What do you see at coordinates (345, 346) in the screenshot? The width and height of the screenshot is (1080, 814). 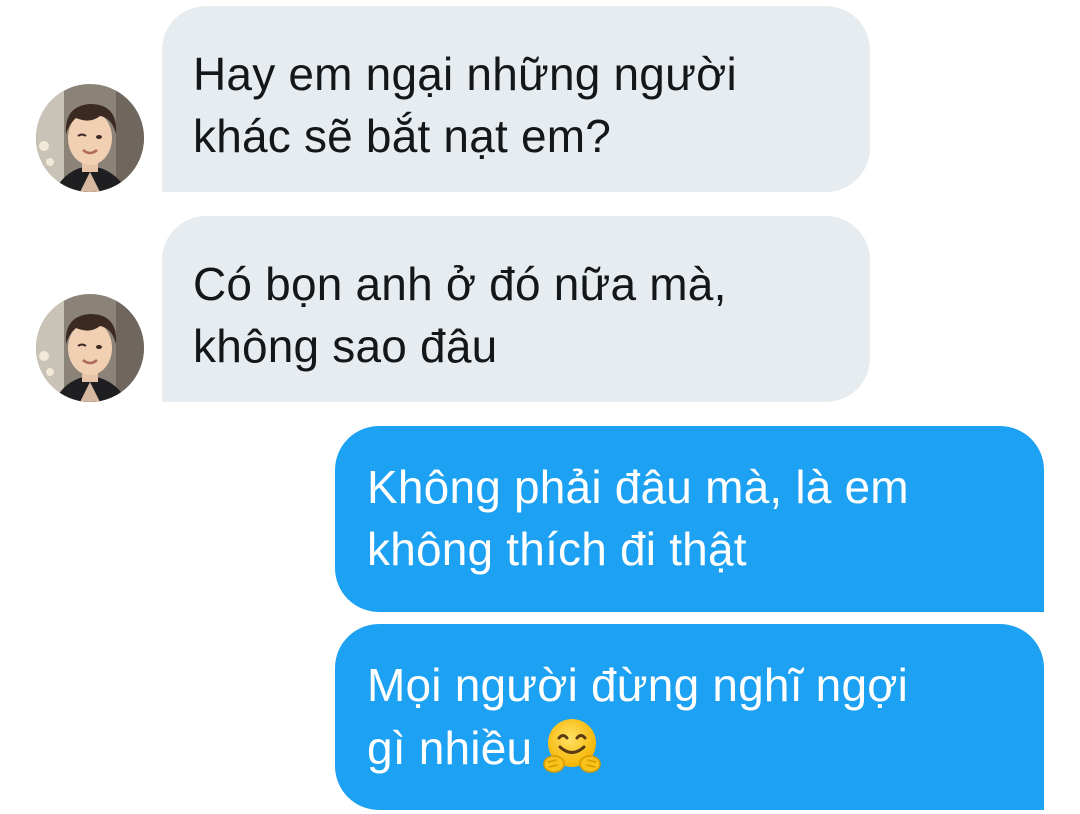 I see `message-text-line: không sao đâu` at bounding box center [345, 346].